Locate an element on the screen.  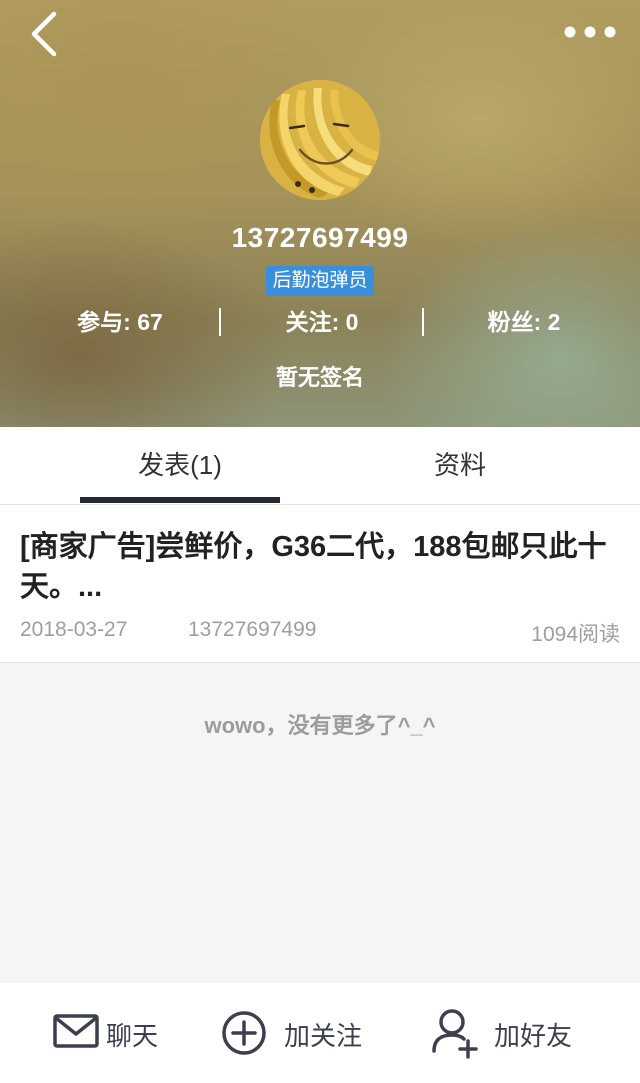
more-button is located at coordinates (590, 32).